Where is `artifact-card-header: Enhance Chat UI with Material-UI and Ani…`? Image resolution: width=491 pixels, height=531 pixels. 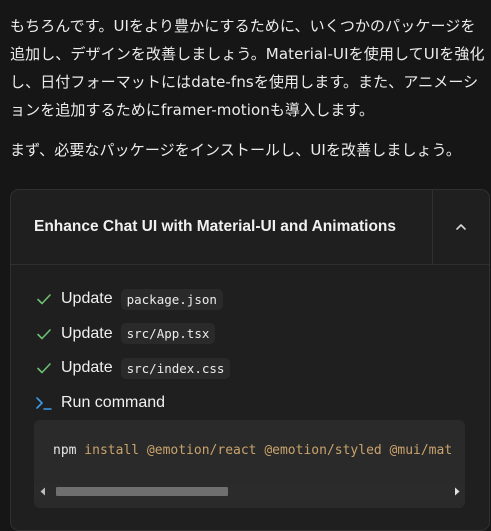
artifact-card-header: Enhance Chat UI with Material-UI and Ani… is located at coordinates (250, 227).